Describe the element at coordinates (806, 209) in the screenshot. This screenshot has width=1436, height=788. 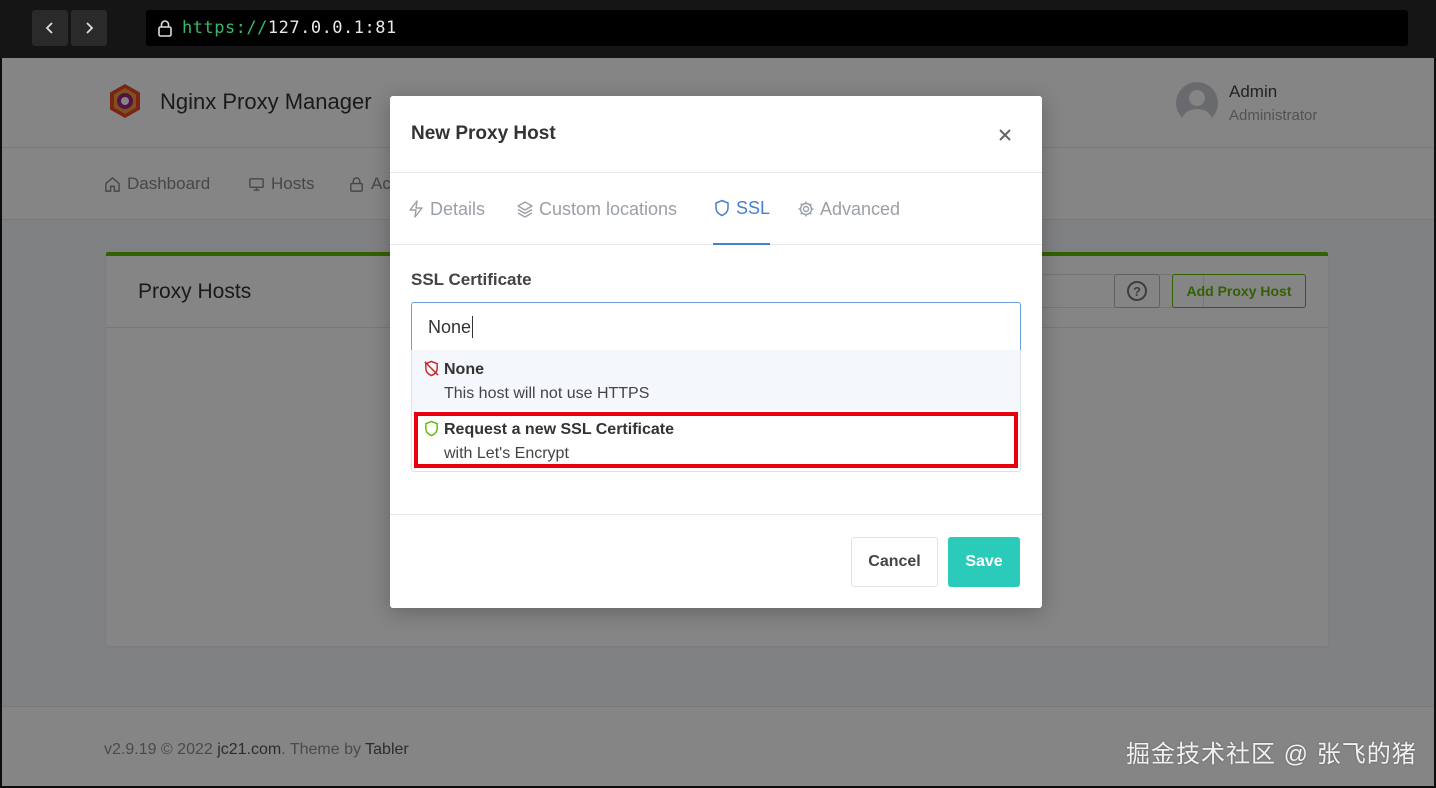
I see `settings-icon` at that location.